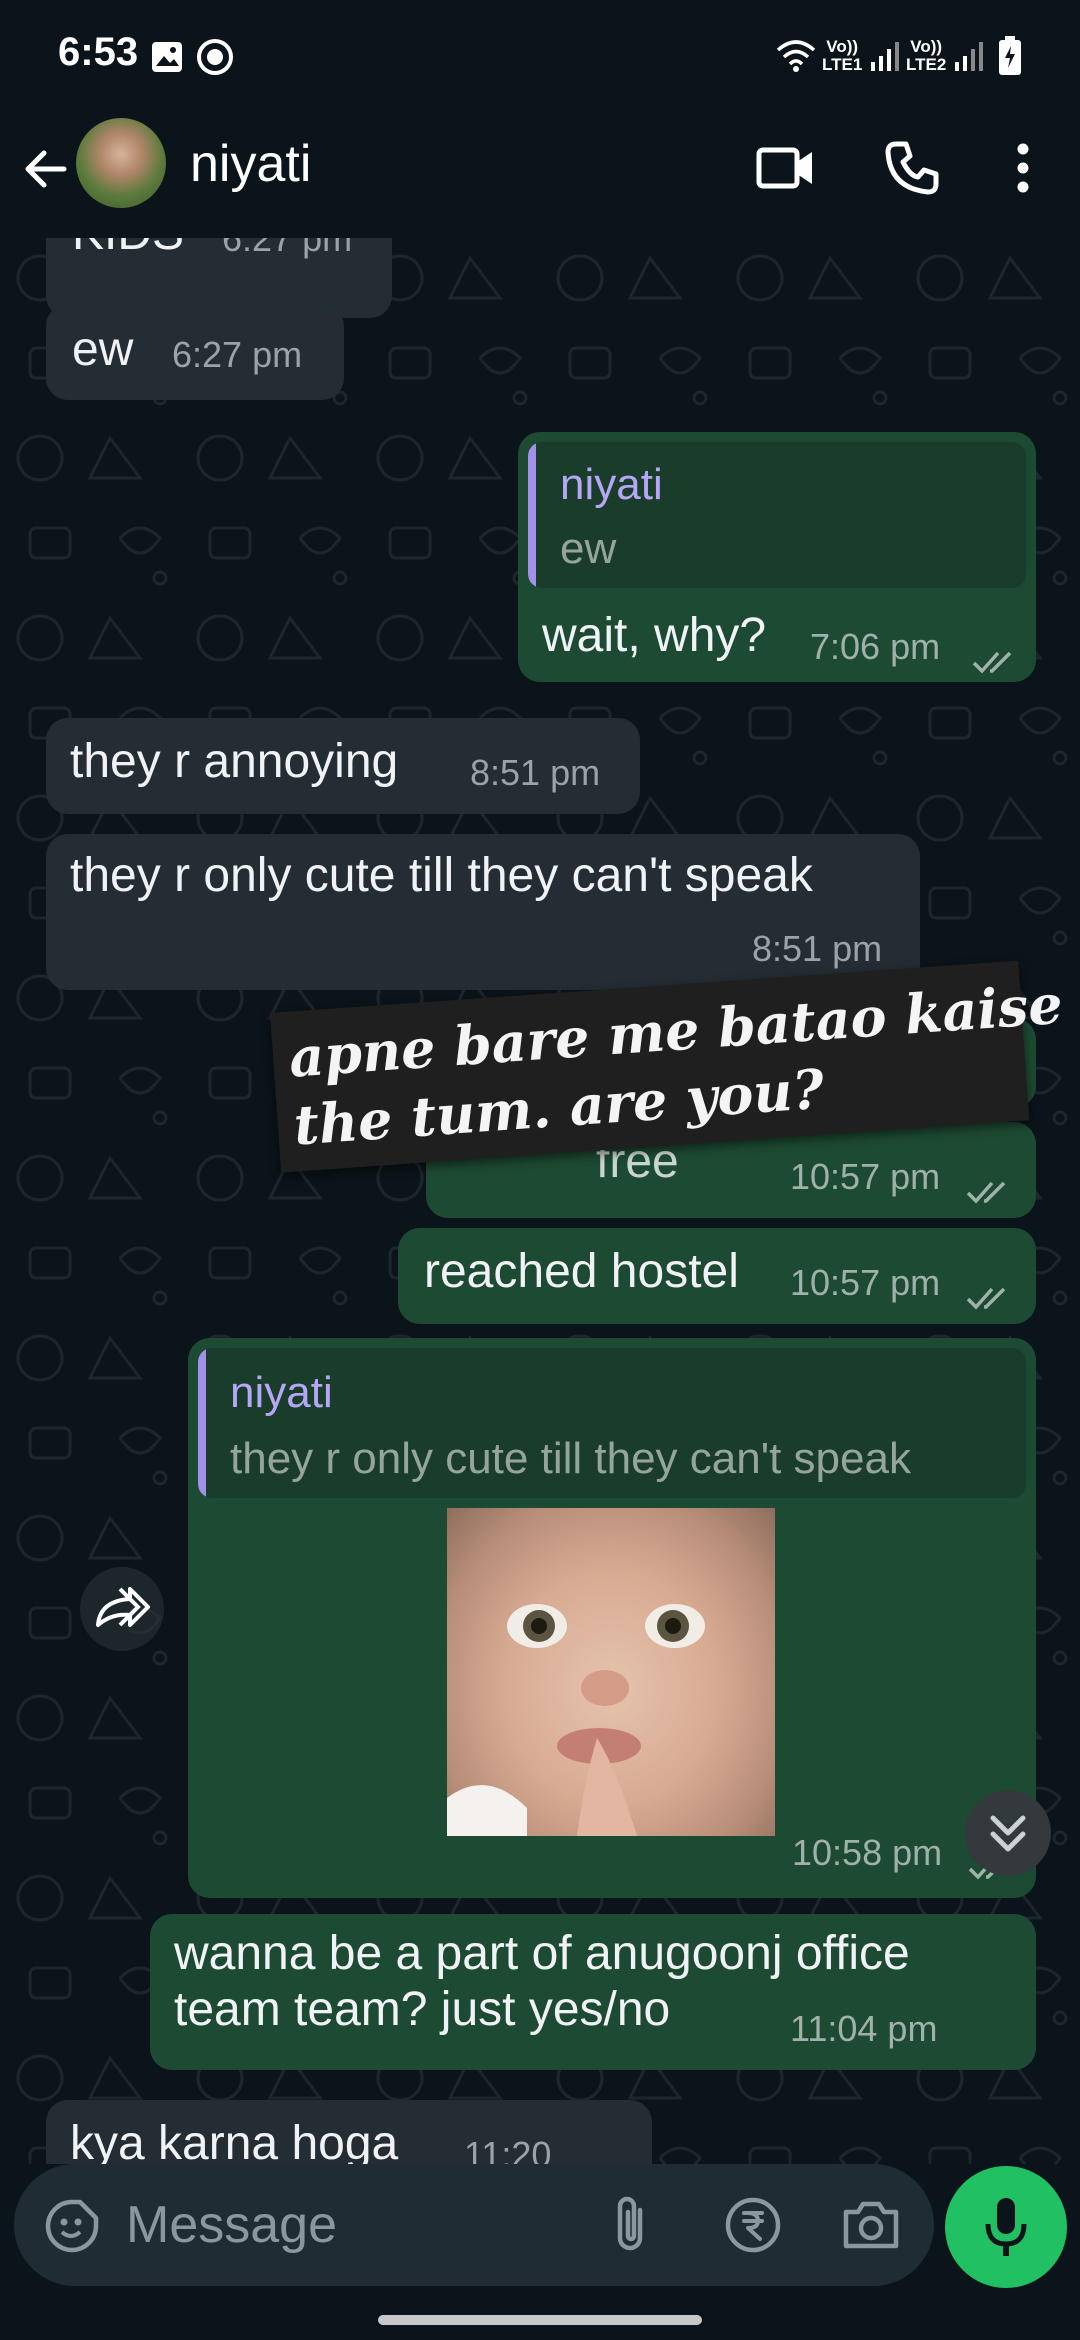 This screenshot has height=2340, width=1080. What do you see at coordinates (195, 352) in the screenshot?
I see `incoming-message: ew 6:27 pm` at bounding box center [195, 352].